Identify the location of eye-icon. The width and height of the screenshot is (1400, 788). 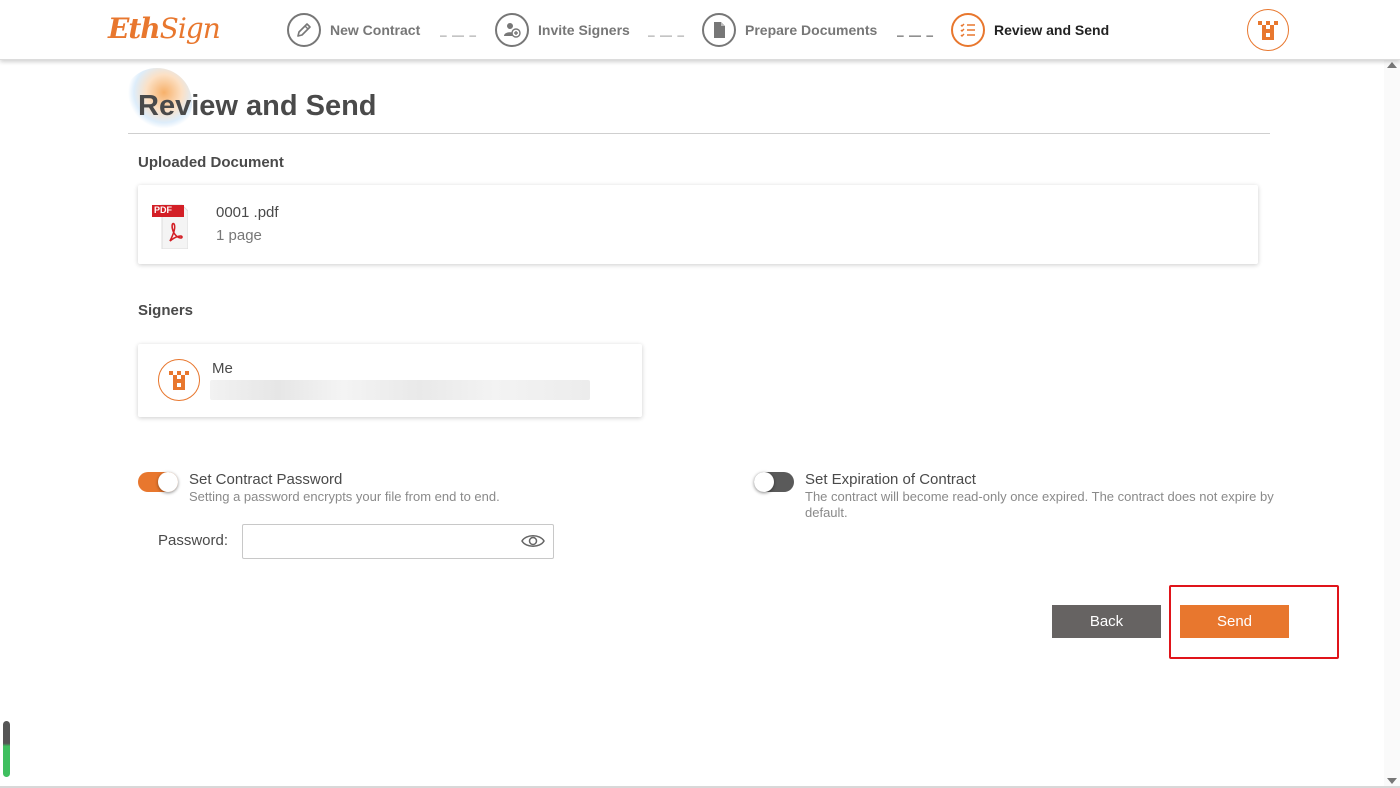
(533, 541).